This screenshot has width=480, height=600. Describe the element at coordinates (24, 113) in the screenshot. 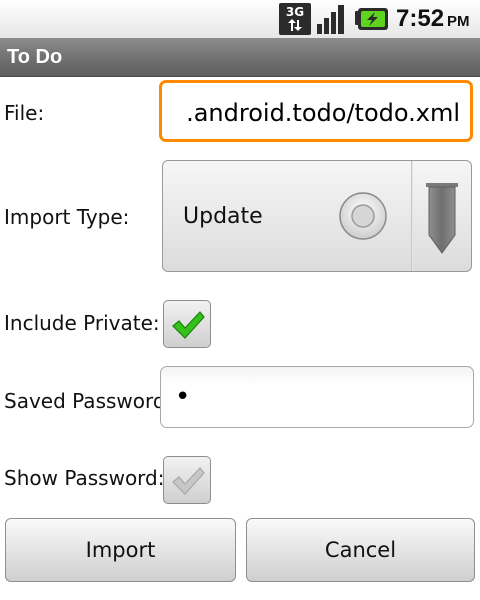

I see `file-label: File:` at that location.